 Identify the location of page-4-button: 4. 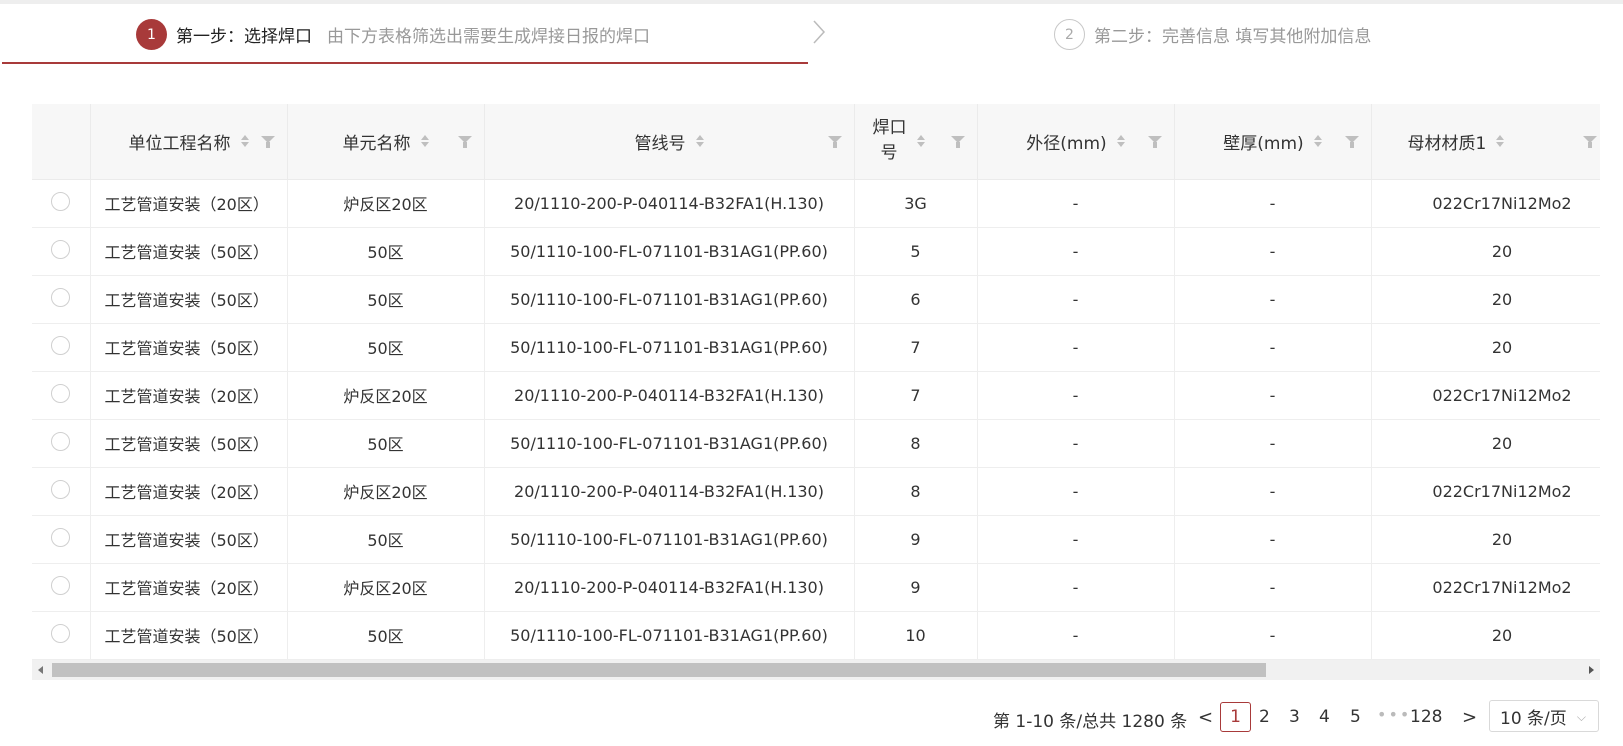
(1324, 717).